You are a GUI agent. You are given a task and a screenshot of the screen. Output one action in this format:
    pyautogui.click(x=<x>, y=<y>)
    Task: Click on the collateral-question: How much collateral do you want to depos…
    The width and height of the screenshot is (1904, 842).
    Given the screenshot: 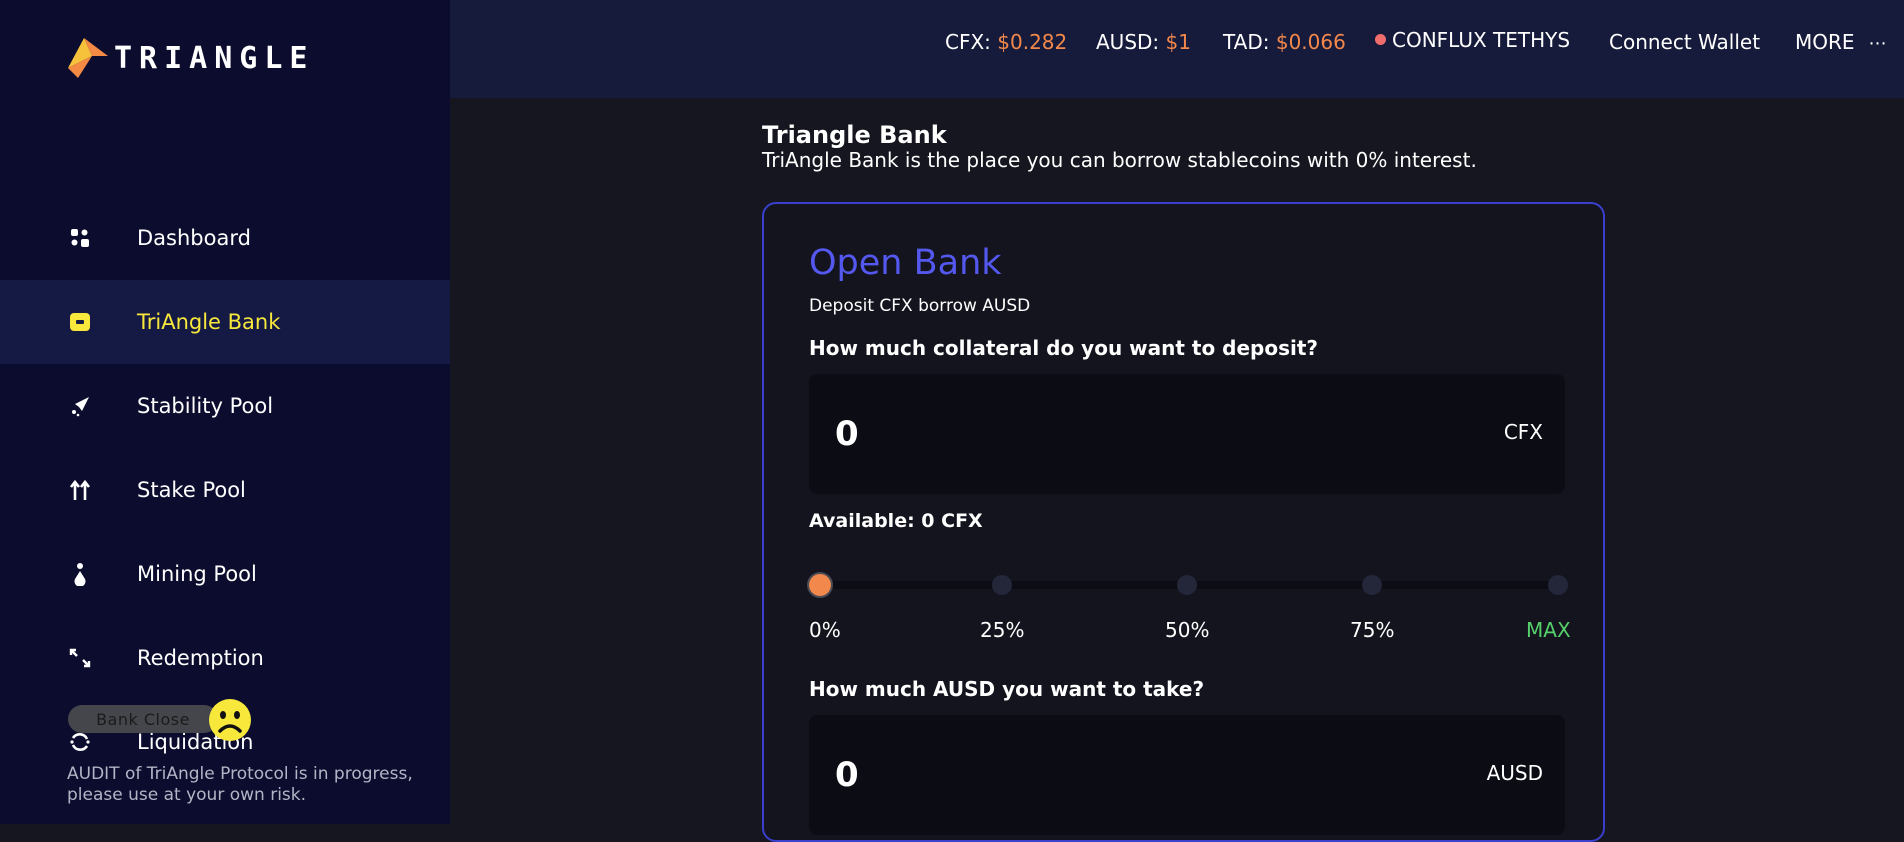 What is the action you would take?
    pyautogui.click(x=1064, y=348)
    